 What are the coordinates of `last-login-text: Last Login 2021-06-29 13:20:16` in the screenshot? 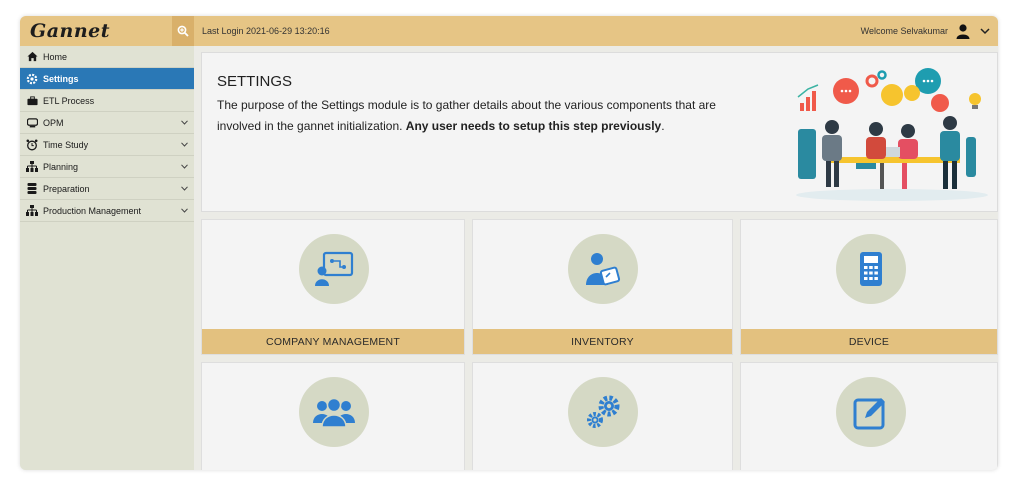 It's located at (266, 31).